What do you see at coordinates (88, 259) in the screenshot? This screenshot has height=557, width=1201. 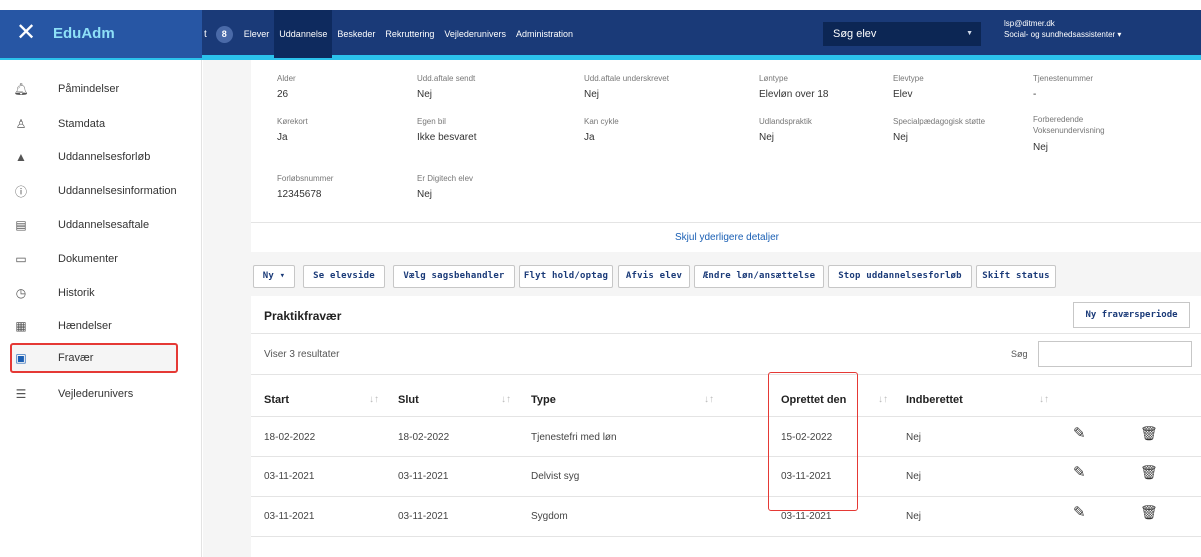 I see `sidebar-item-label: Dokumenter` at bounding box center [88, 259].